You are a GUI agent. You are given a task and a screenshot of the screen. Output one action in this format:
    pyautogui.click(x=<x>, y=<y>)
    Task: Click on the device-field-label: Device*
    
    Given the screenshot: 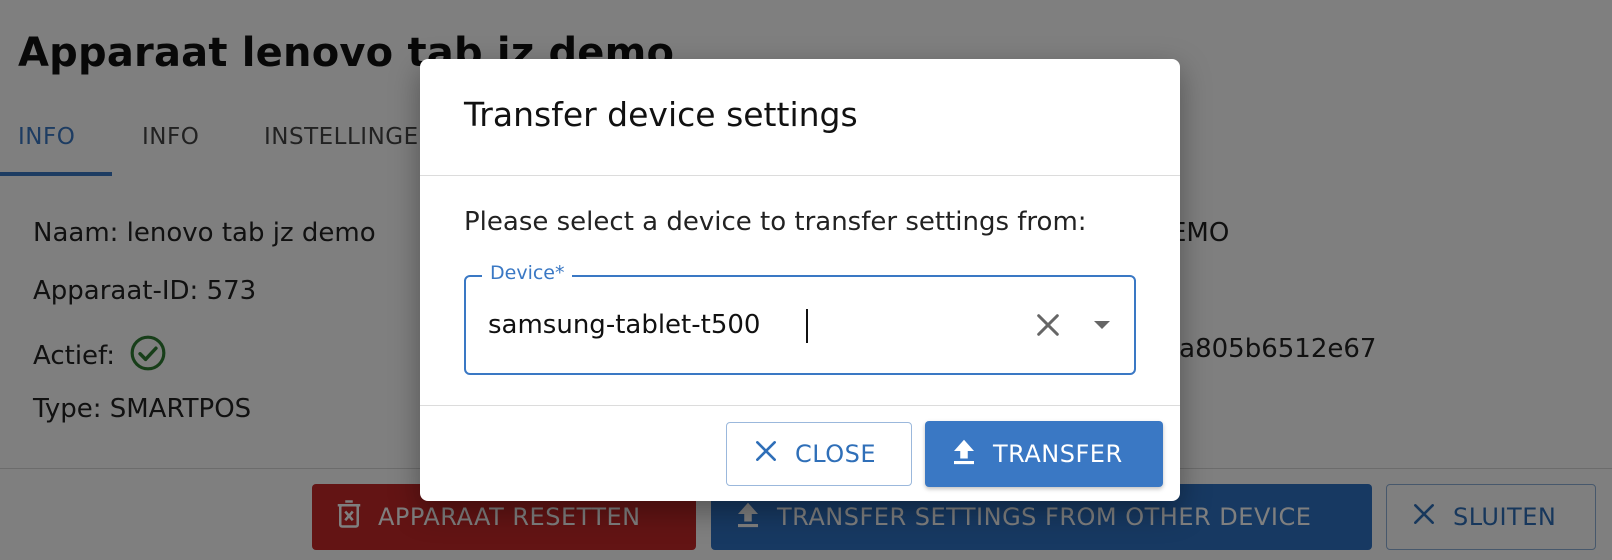 What is the action you would take?
    pyautogui.click(x=527, y=273)
    